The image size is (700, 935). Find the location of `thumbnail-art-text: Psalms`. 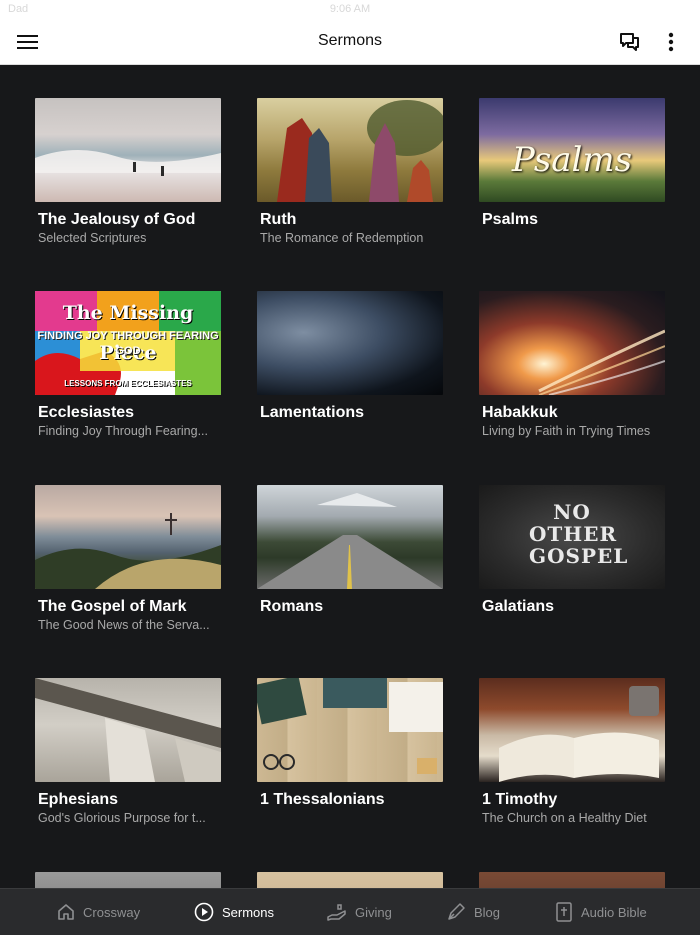

thumbnail-art-text: Psalms is located at coordinates (572, 160).